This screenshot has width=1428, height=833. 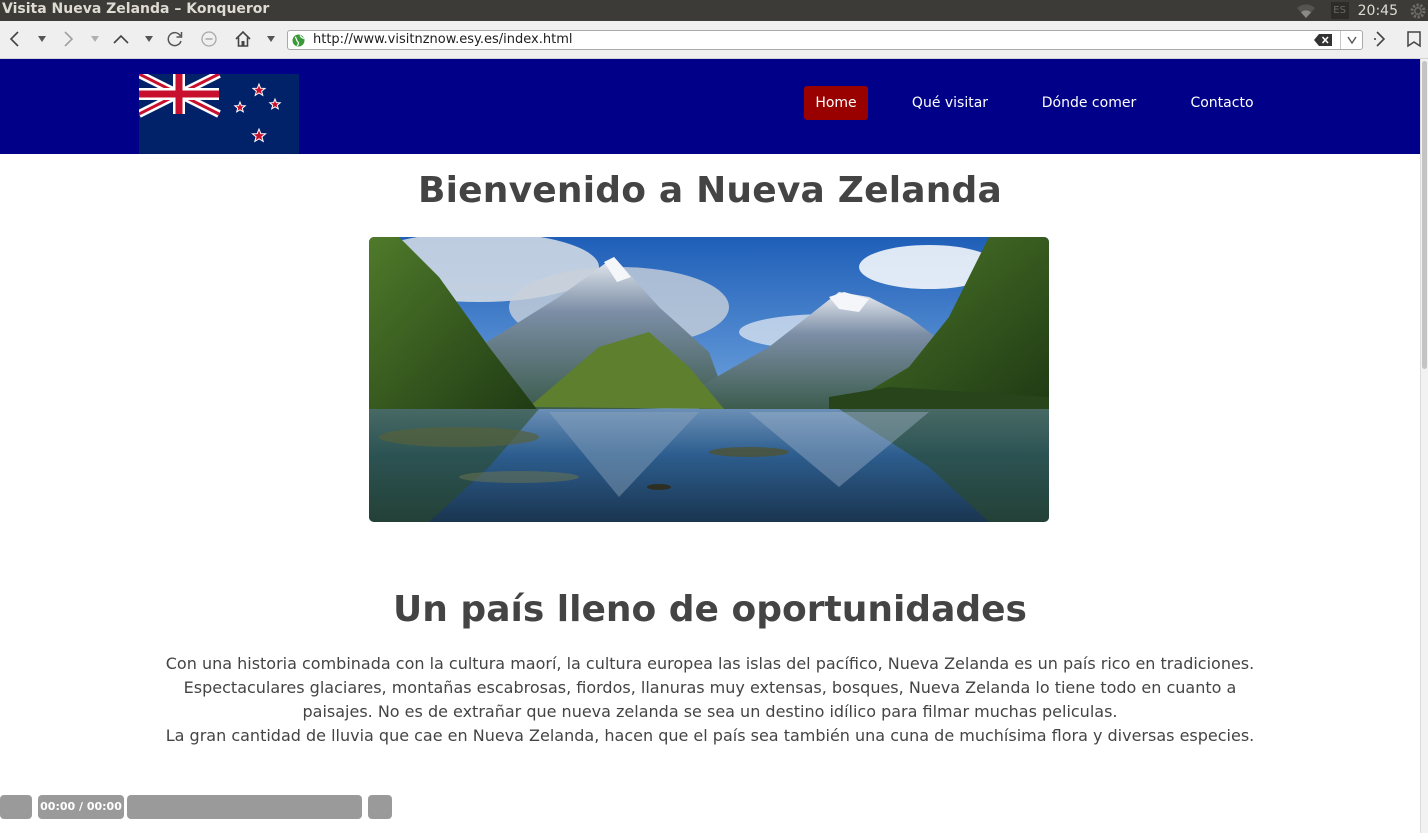 I want to click on player-time: 00:00 / 00:00, so click(x=81, y=807).